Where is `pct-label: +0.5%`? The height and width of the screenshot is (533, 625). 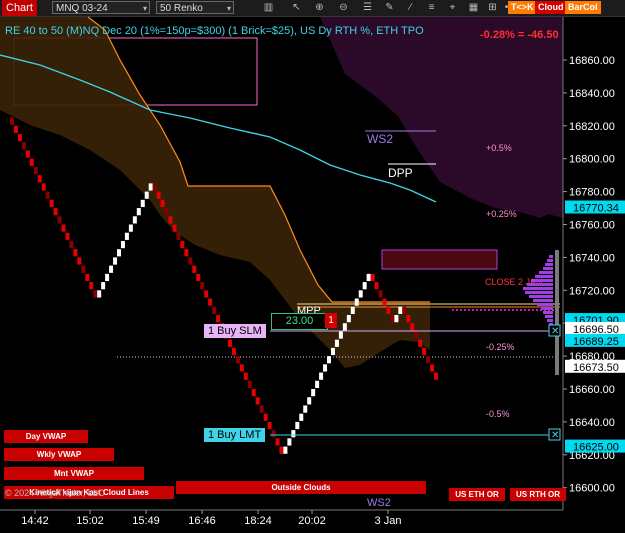 pct-label: +0.5% is located at coordinates (499, 148).